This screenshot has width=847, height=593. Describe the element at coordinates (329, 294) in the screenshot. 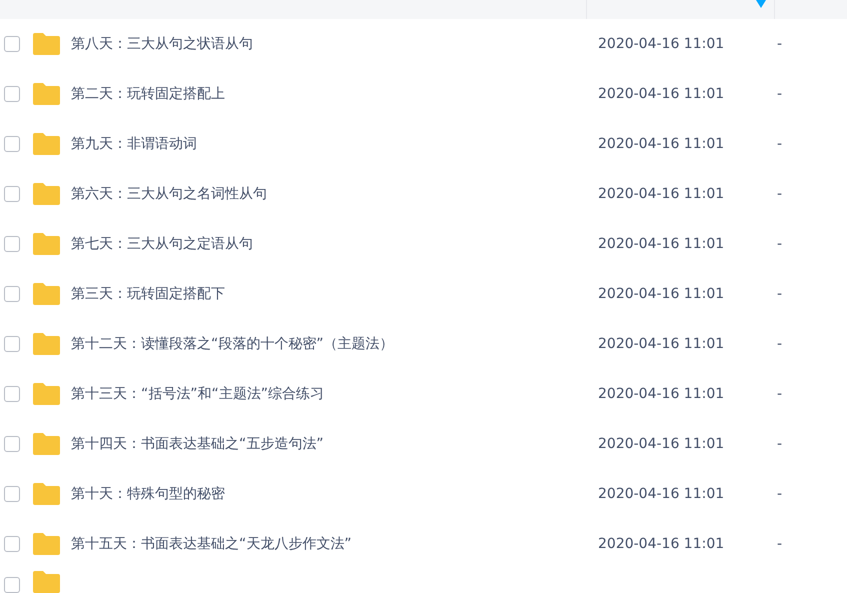

I see `file-name: 第三天：玩转固定搭配下` at that location.